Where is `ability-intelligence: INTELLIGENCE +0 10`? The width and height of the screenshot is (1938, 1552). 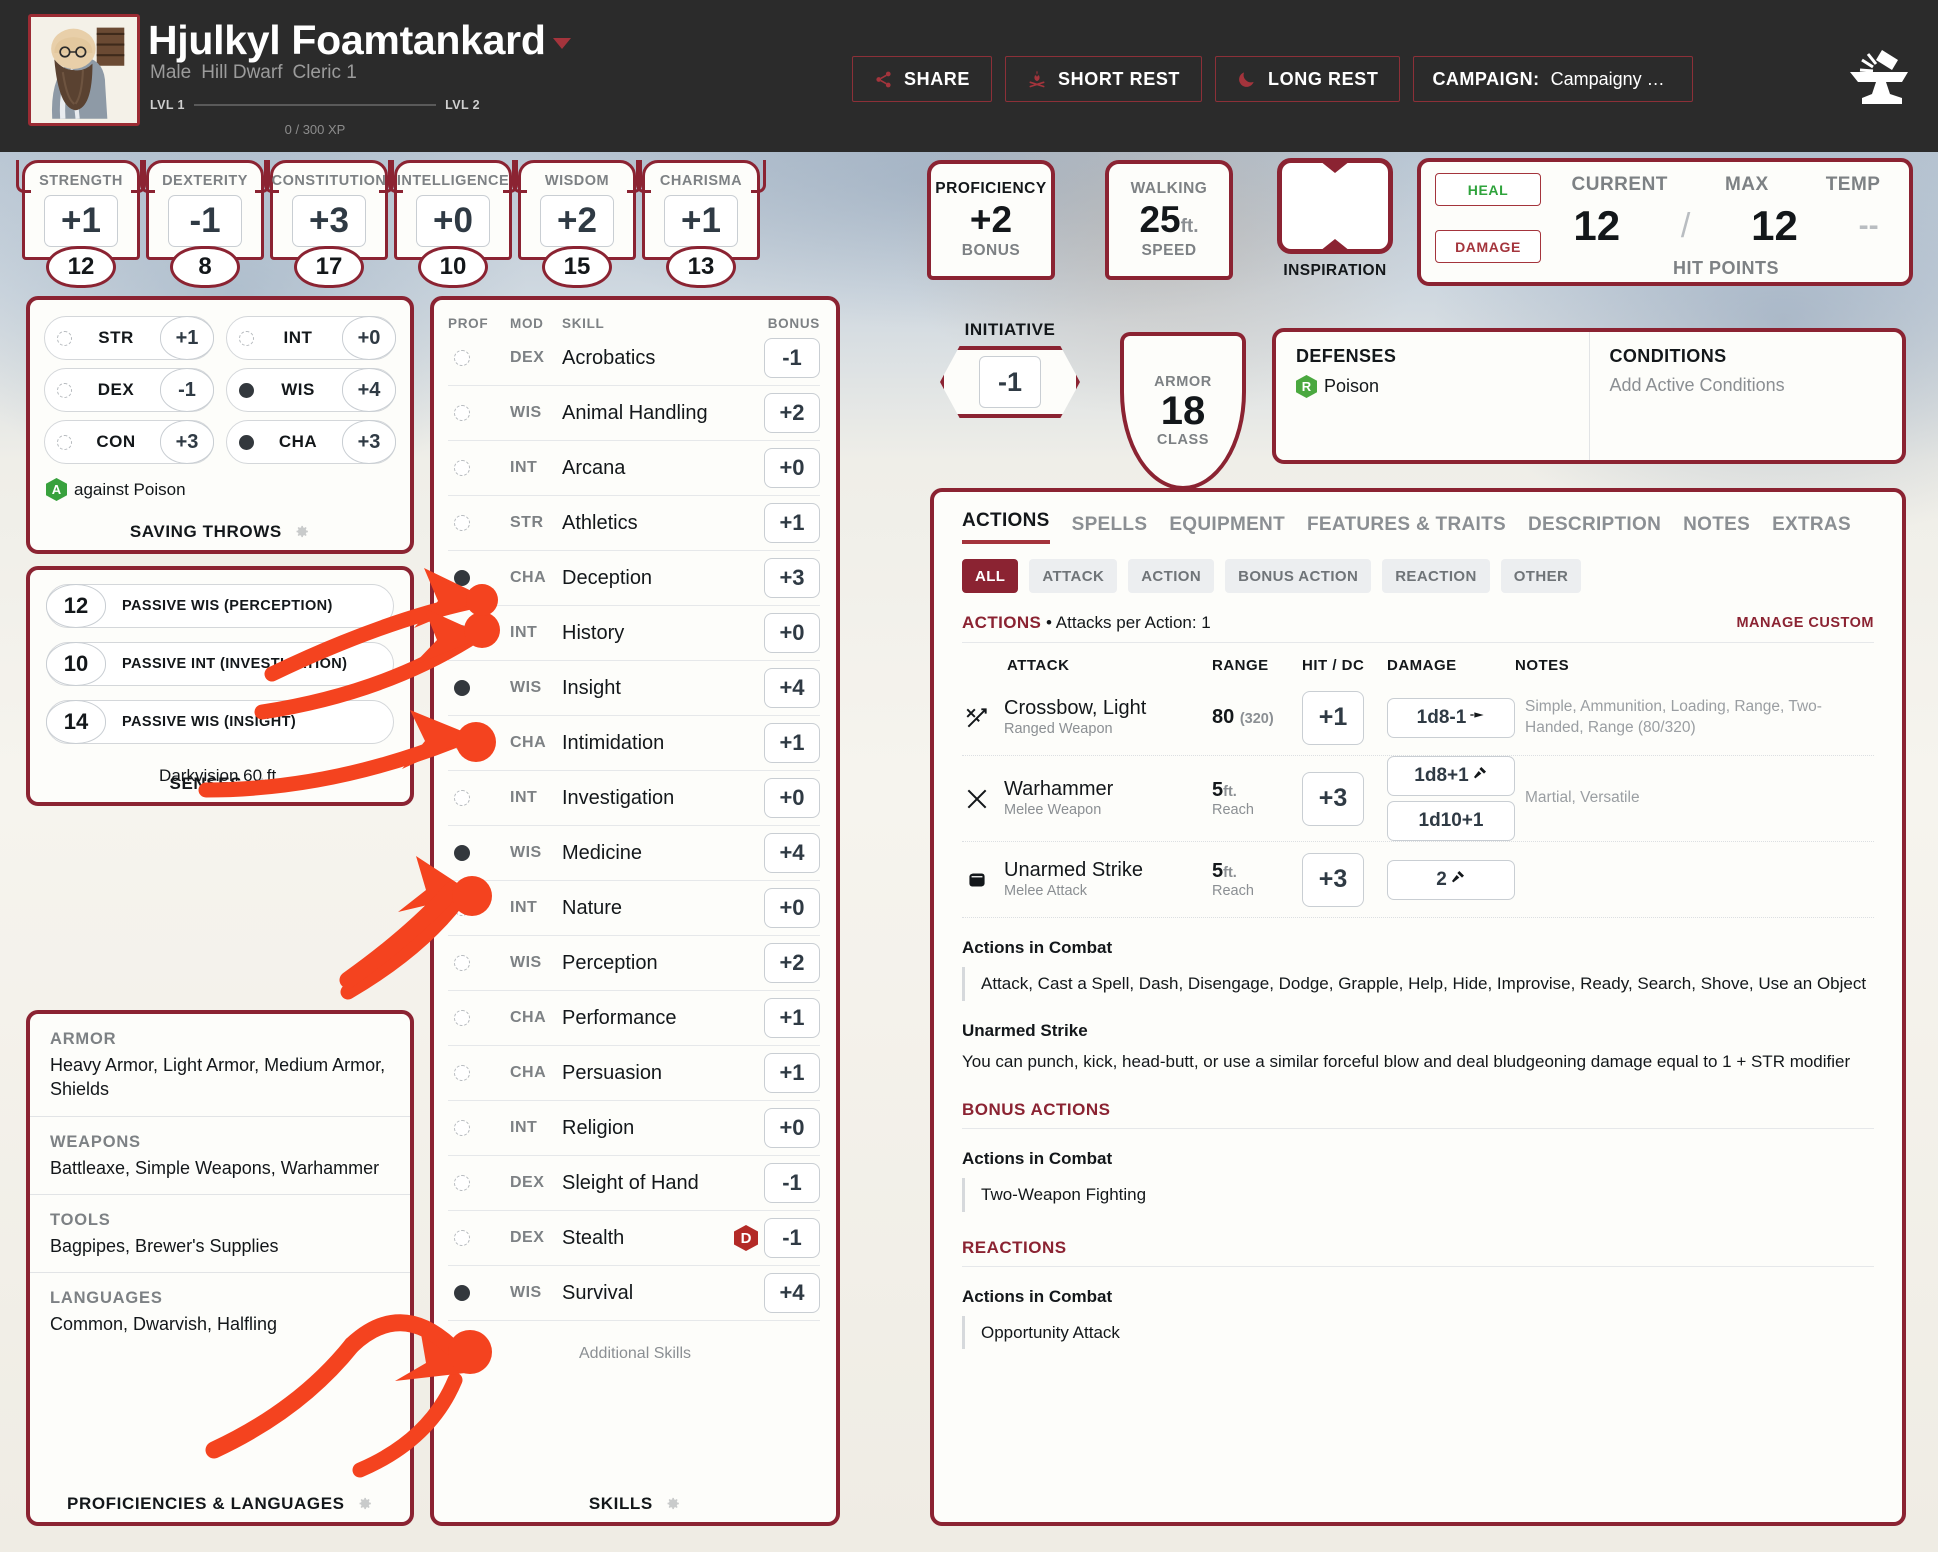 ability-intelligence: INTELLIGENCE +0 10 is located at coordinates (453, 224).